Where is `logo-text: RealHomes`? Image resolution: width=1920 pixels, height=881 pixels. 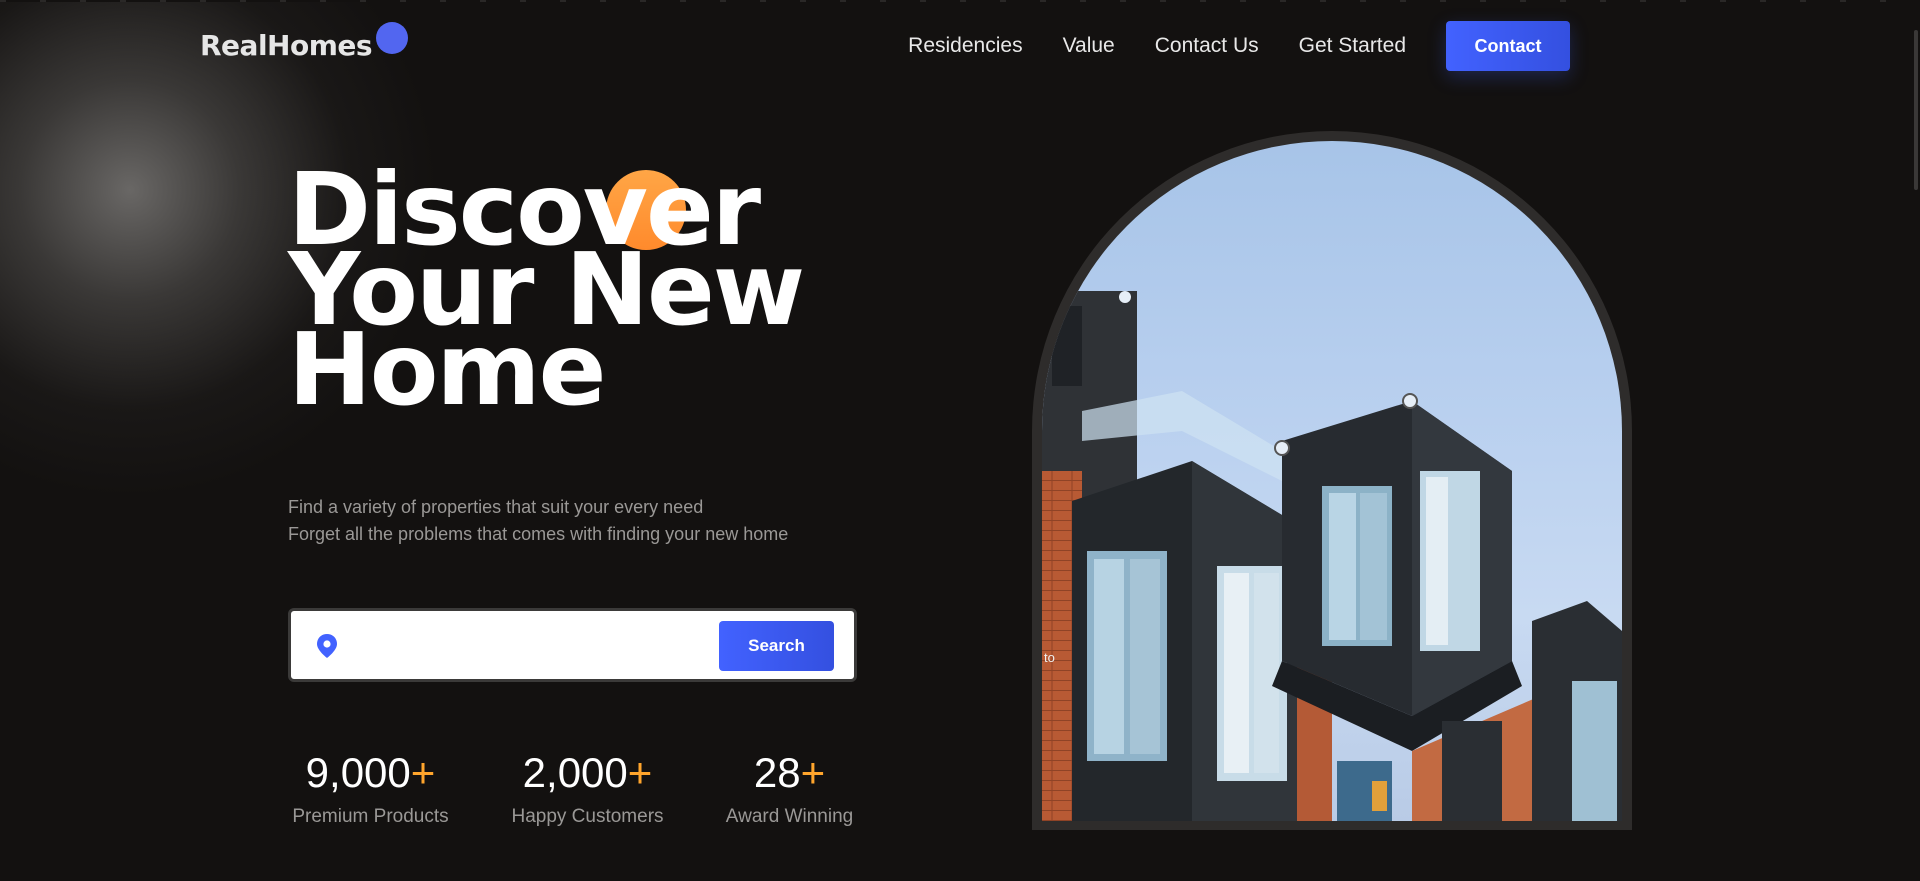 logo-text: RealHomes is located at coordinates (286, 45).